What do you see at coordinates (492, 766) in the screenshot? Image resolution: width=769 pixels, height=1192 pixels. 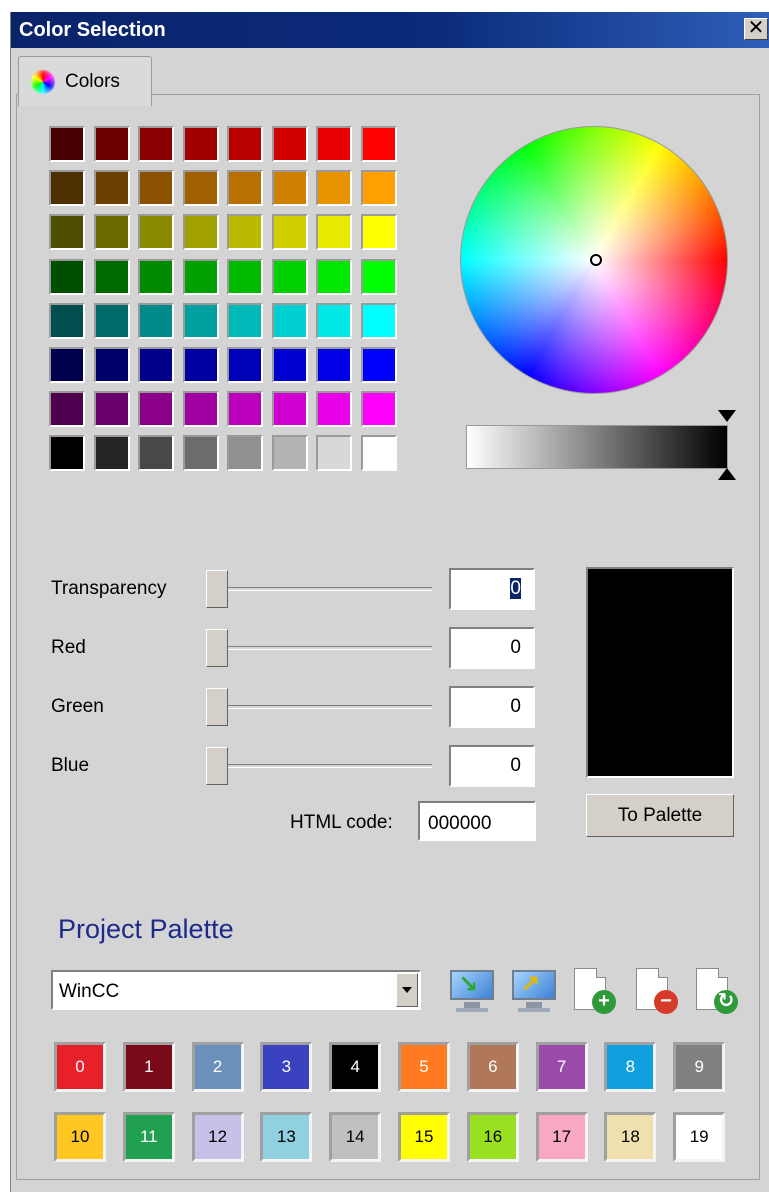 I see `blue-value-input: 0` at bounding box center [492, 766].